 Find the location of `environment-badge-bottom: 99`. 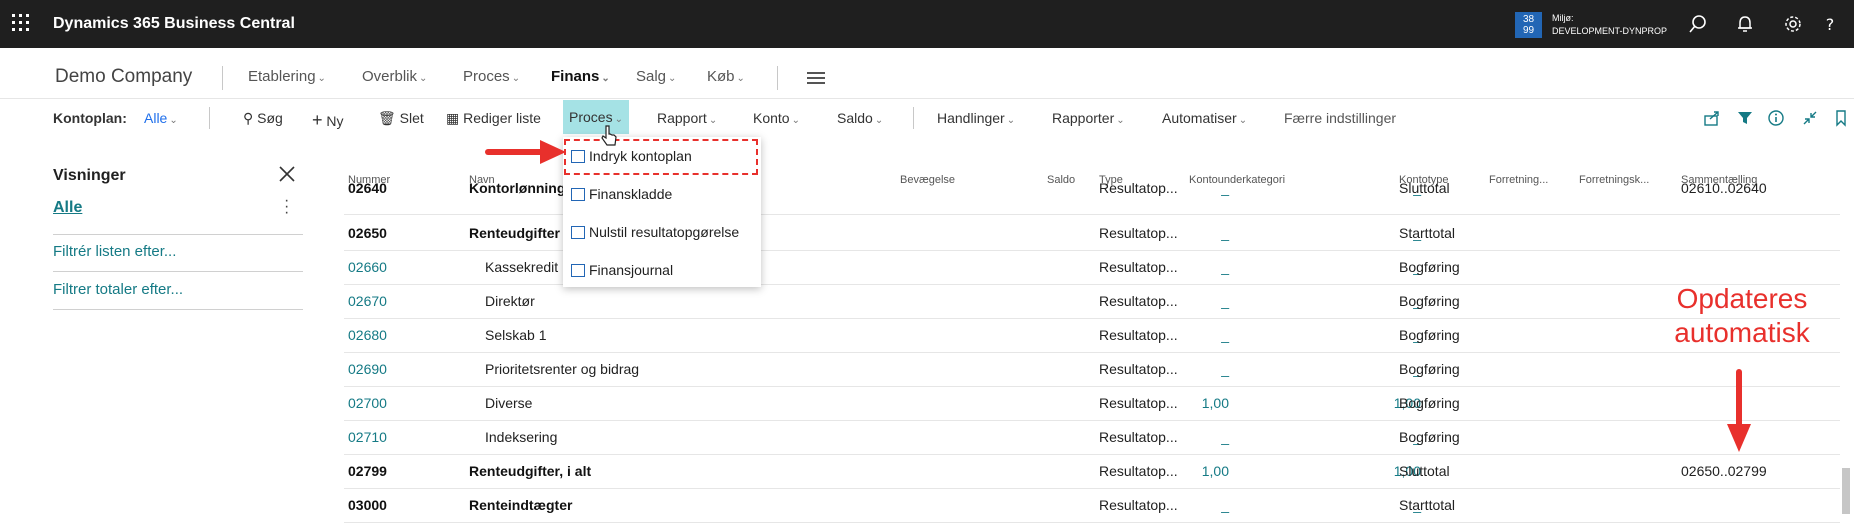

environment-badge-bottom: 99 is located at coordinates (1528, 30).